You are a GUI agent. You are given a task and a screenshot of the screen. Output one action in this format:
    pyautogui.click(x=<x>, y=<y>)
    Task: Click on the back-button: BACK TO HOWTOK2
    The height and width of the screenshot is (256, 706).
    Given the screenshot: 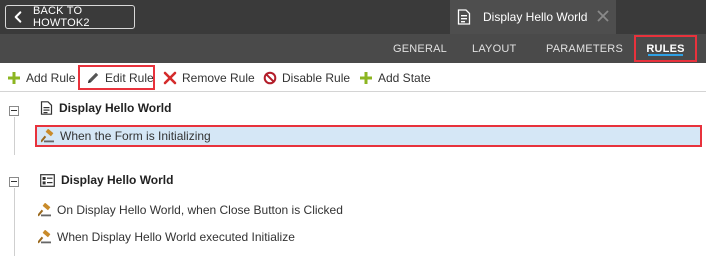 What is the action you would take?
    pyautogui.click(x=70, y=17)
    